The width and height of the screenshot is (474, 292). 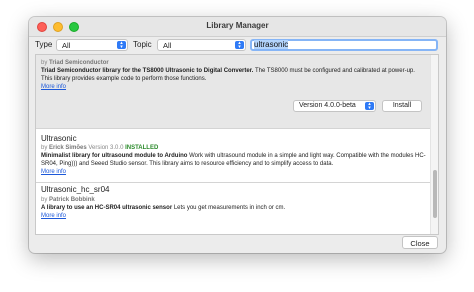 I want to click on library-meta: by Erick Simões Version 3.0.0 INSTALLED, so click(x=99, y=148).